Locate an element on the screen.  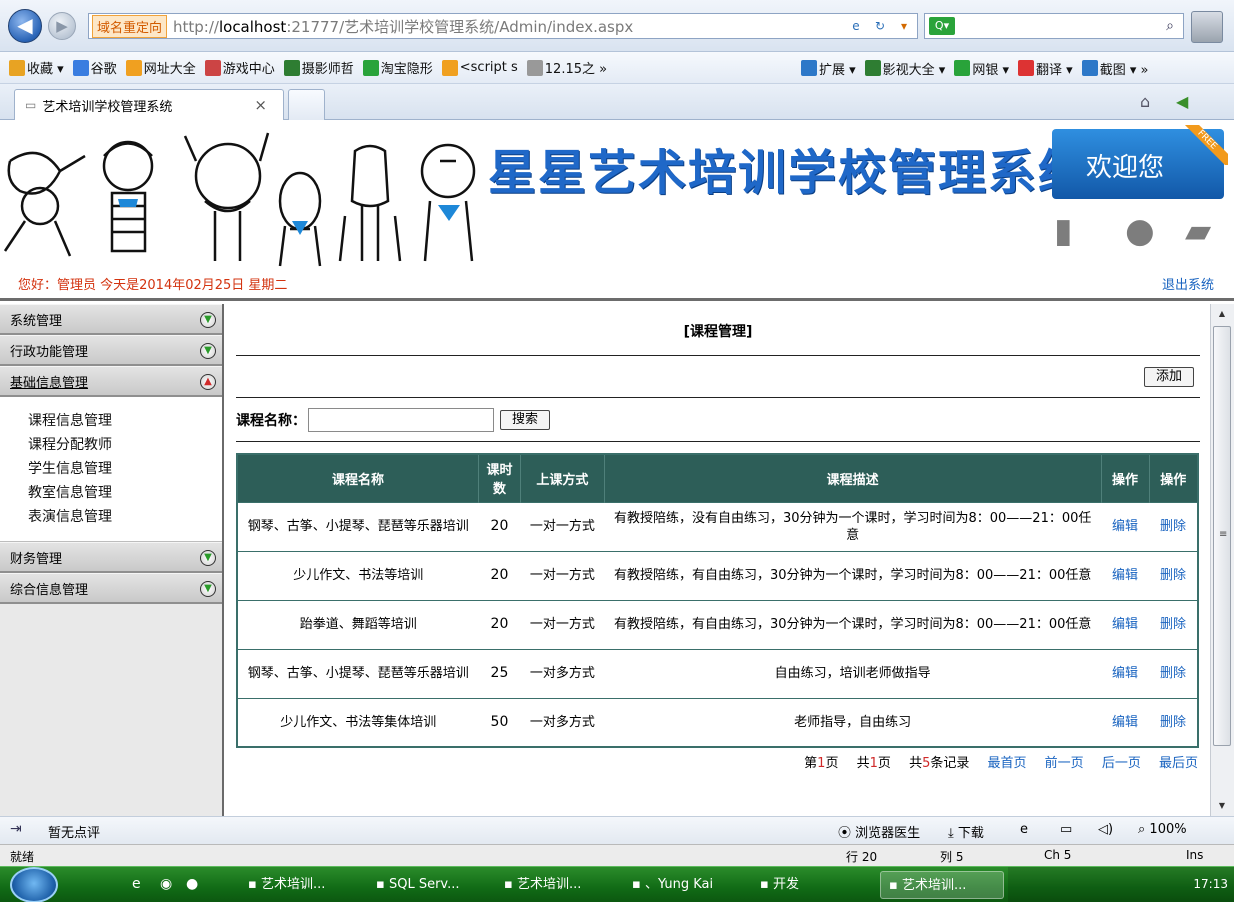
column-header: 课时数 is located at coordinates (499, 478).